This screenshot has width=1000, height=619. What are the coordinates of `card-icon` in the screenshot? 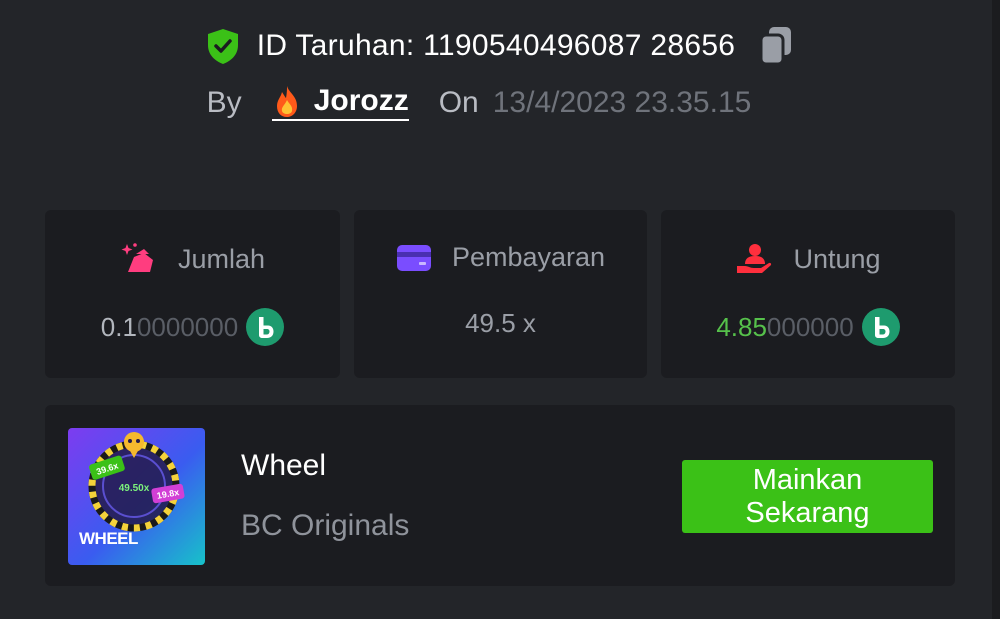 It's located at (413, 257).